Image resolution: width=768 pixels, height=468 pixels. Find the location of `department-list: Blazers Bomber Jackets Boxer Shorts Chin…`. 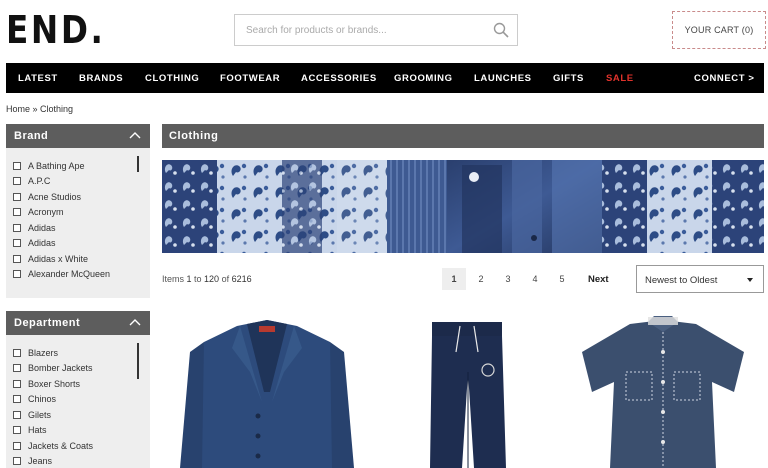

department-list: Blazers Bomber Jackets Boxer Shorts Chin… is located at coordinates (78, 401).